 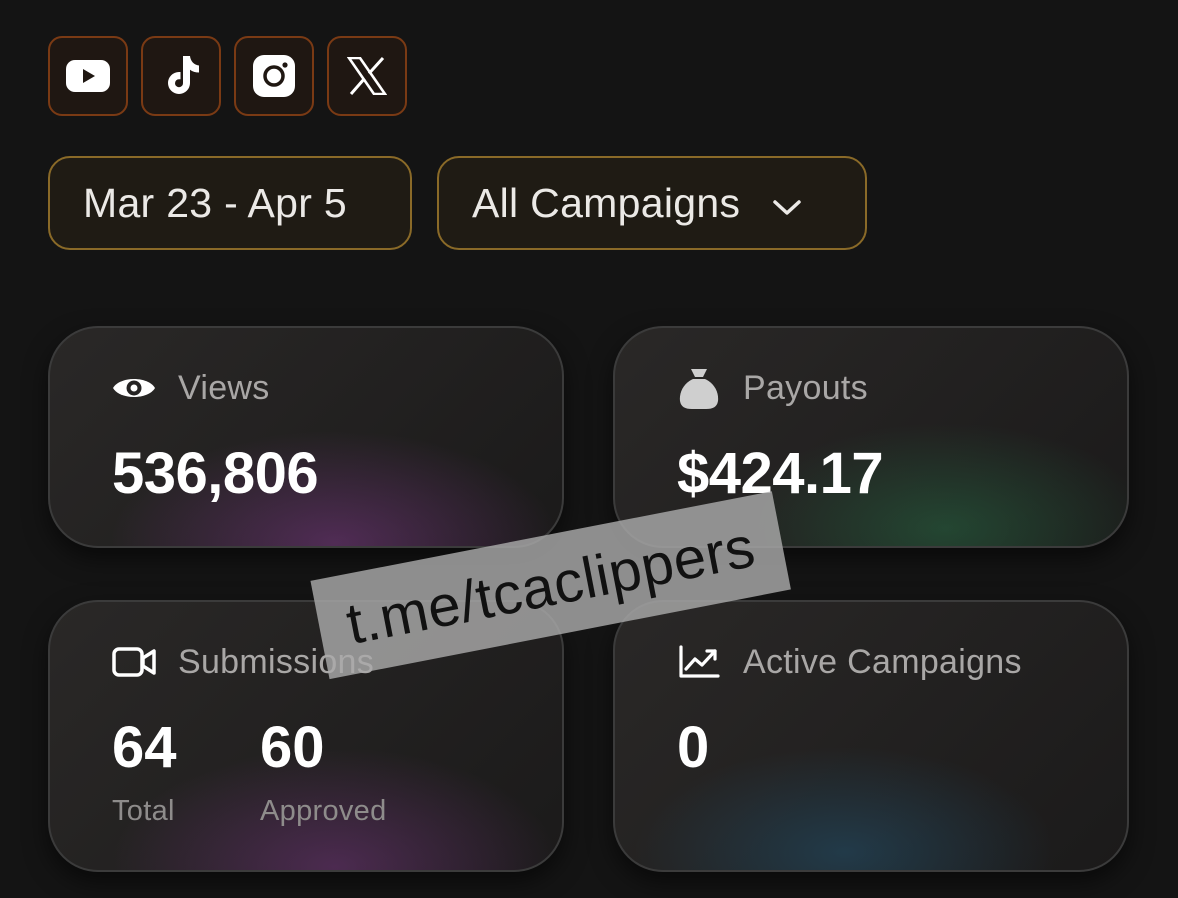 I want to click on submissions-total-label: Total, so click(x=143, y=811).